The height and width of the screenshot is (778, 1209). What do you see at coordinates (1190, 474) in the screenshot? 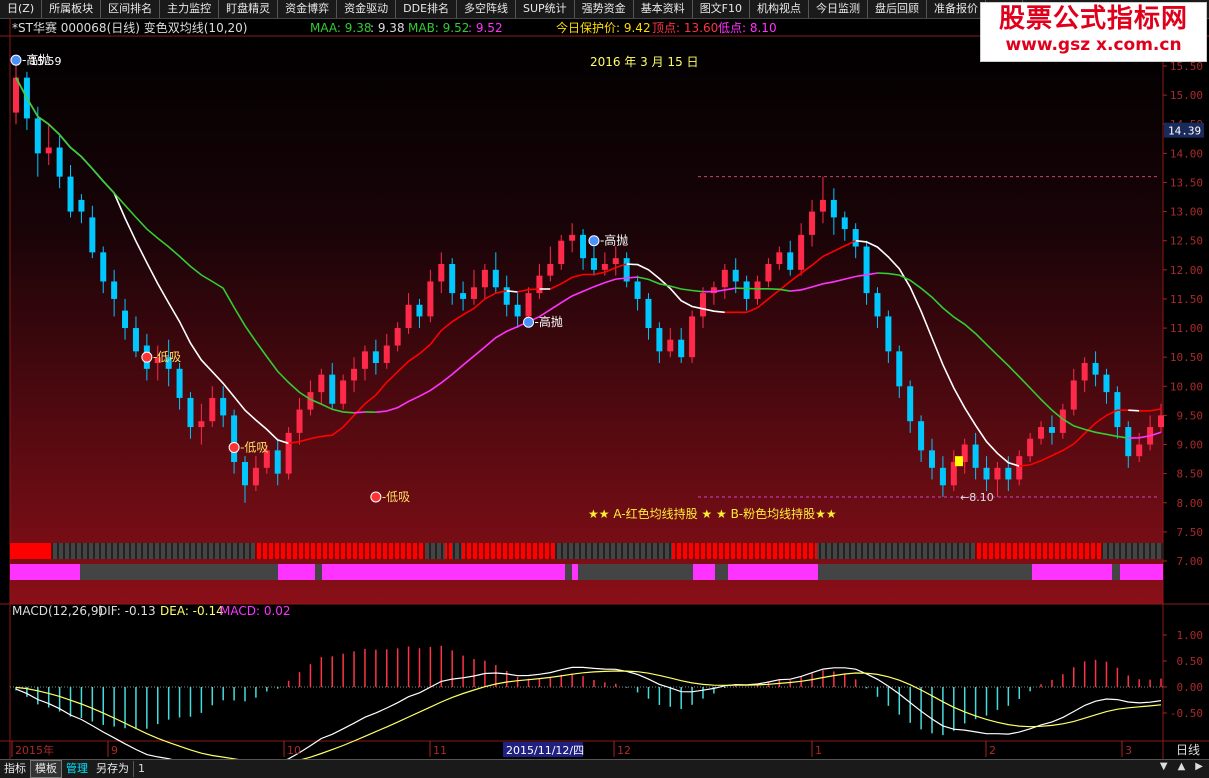
I see `price-tick-label: 8.50` at bounding box center [1190, 474].